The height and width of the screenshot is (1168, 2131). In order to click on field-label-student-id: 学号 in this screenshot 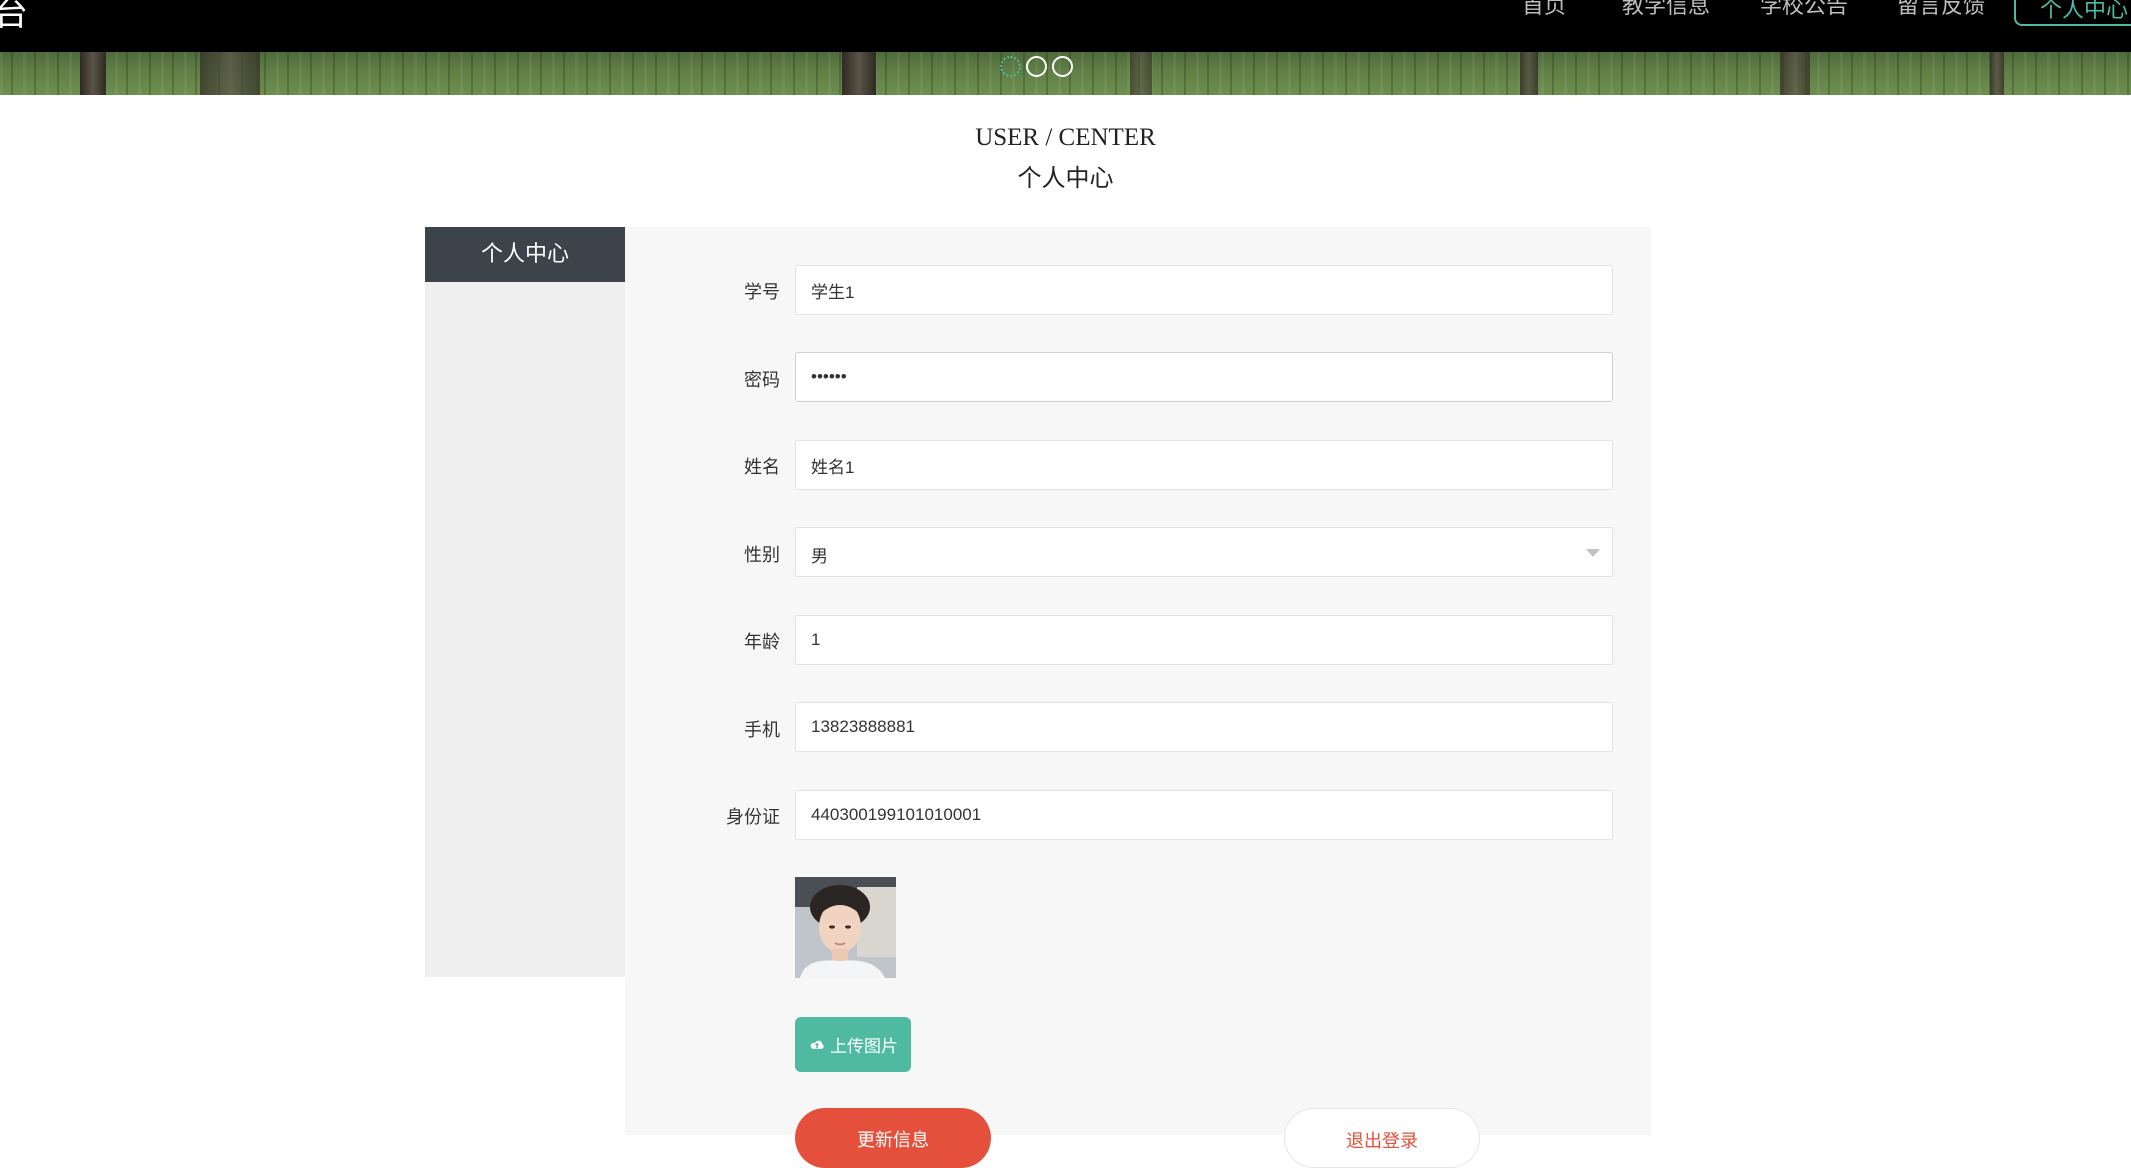, I will do `click(762, 292)`.